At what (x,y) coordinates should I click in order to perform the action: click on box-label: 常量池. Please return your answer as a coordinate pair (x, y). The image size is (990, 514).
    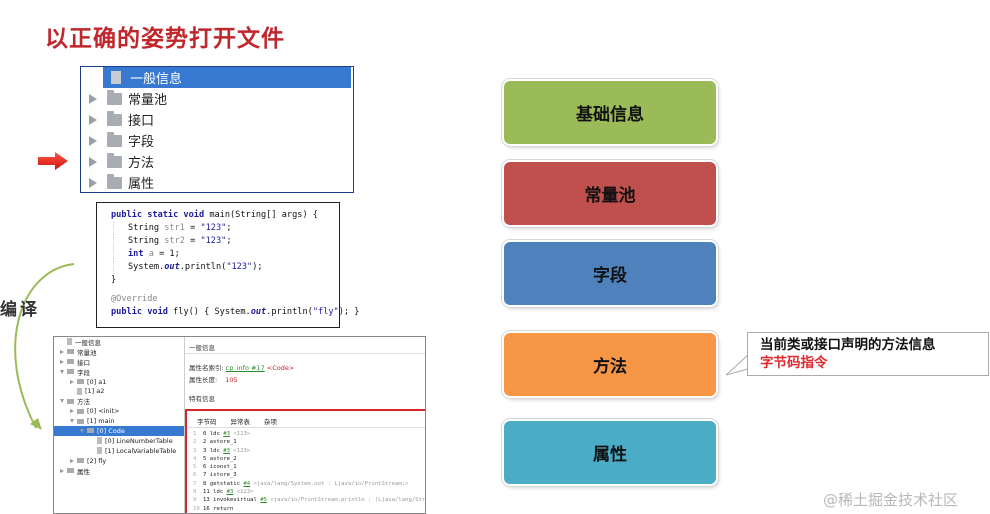
    Looking at the image, I should click on (610, 196).